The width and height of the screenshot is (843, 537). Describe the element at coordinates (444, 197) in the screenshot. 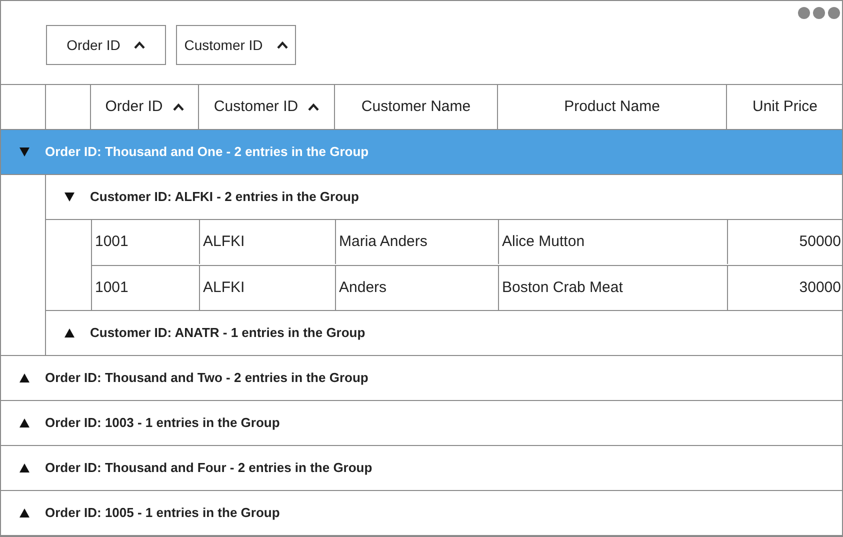

I see `subgroup-row: Customer ID: ALFKI - 2 entries in the Group` at that location.